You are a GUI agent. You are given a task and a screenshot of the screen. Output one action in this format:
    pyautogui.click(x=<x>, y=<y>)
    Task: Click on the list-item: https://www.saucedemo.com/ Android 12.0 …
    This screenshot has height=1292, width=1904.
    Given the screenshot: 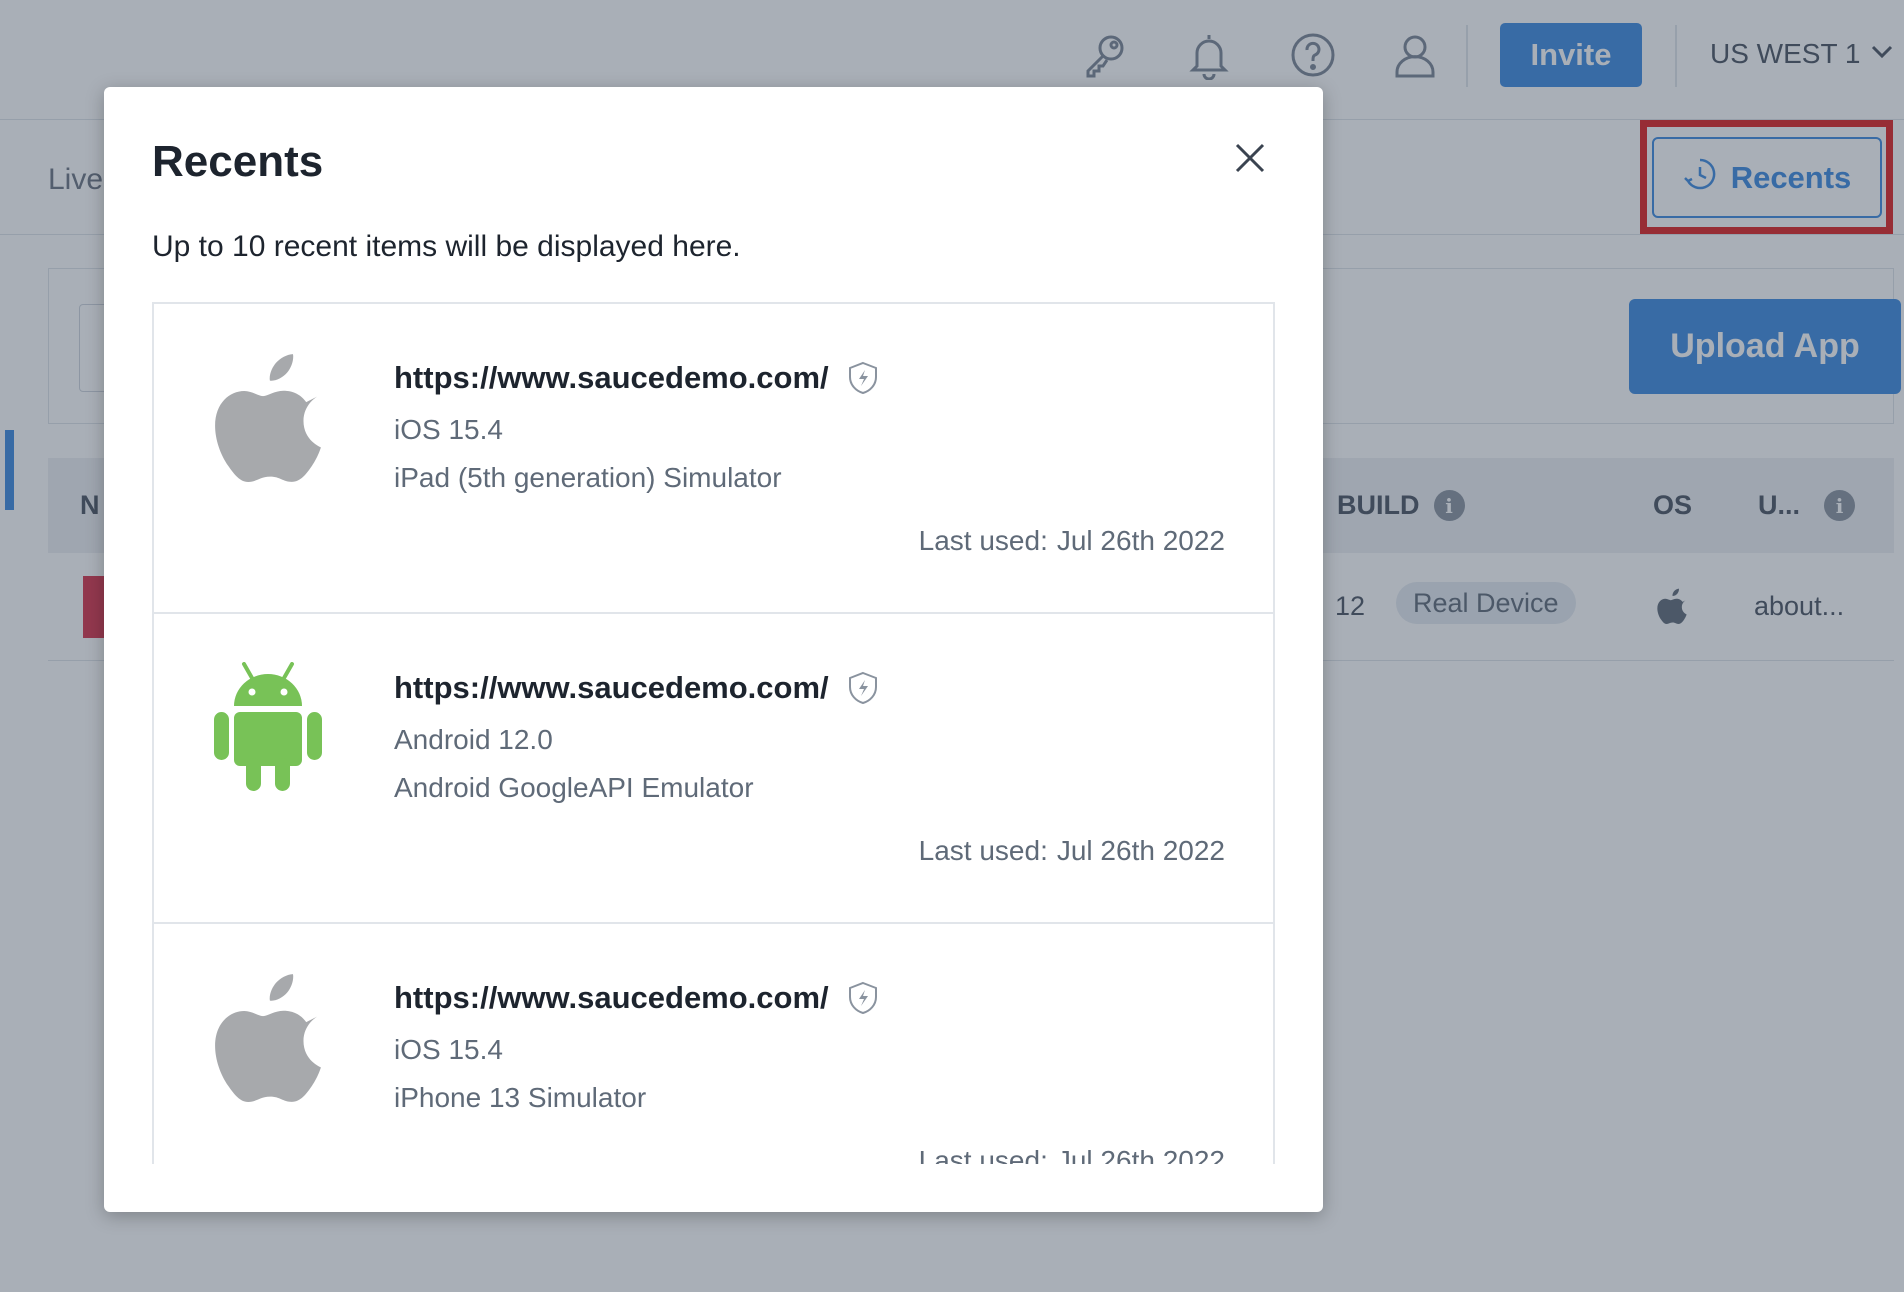 What is the action you would take?
    pyautogui.click(x=713, y=769)
    